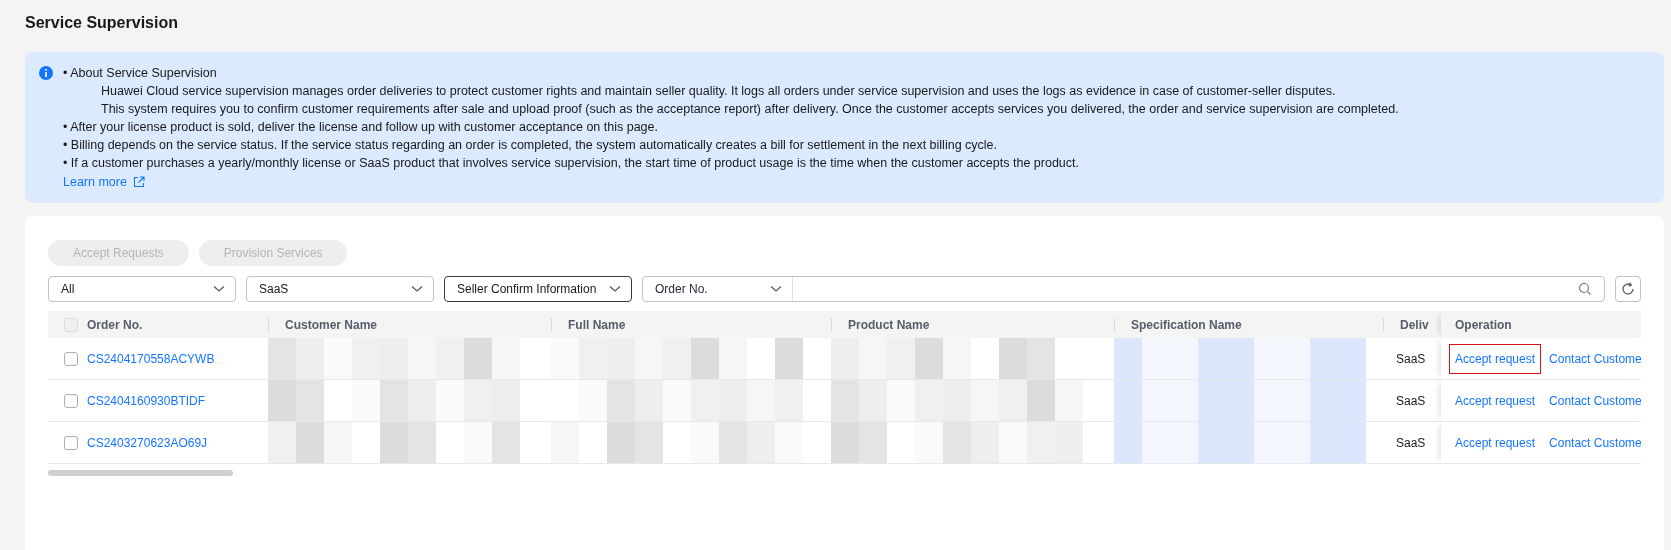 The width and height of the screenshot is (1671, 550). I want to click on order-link: CS2403270623AO69J, so click(147, 442).